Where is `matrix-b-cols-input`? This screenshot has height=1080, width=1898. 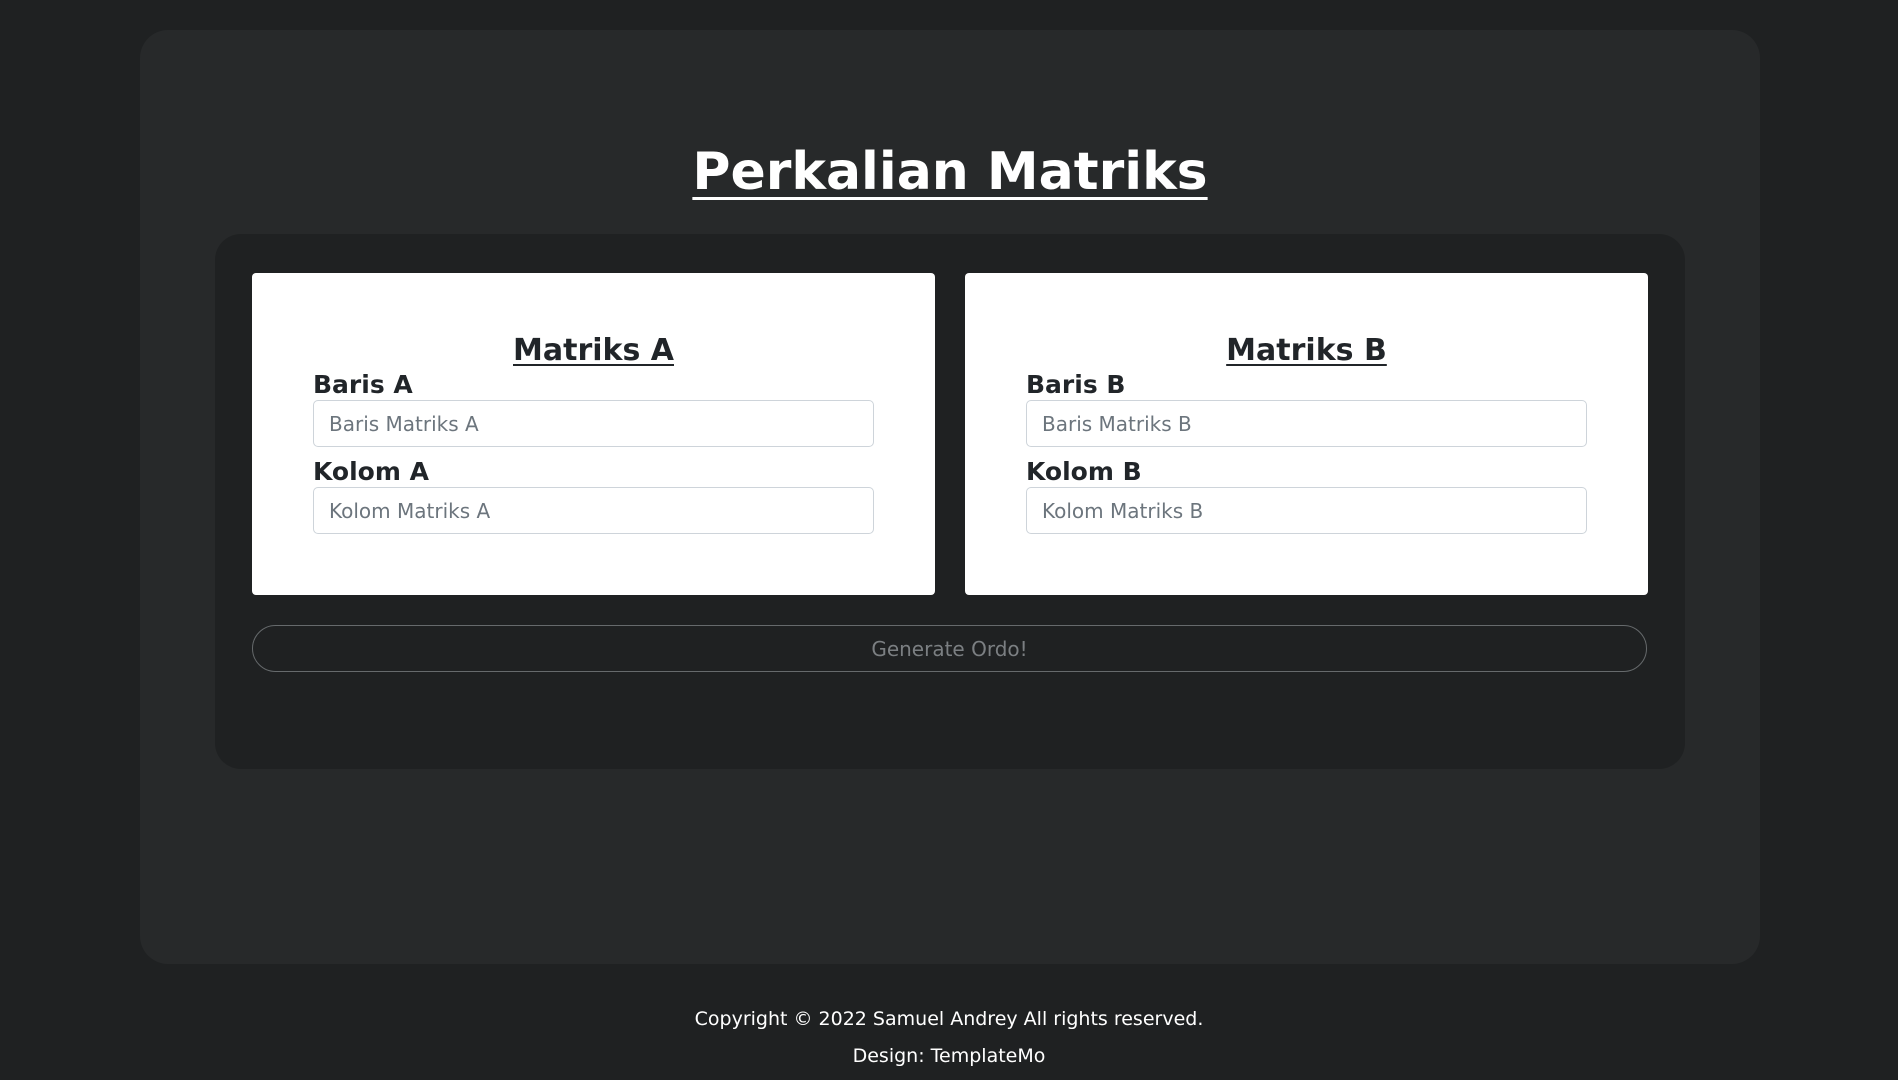 matrix-b-cols-input is located at coordinates (1306, 510).